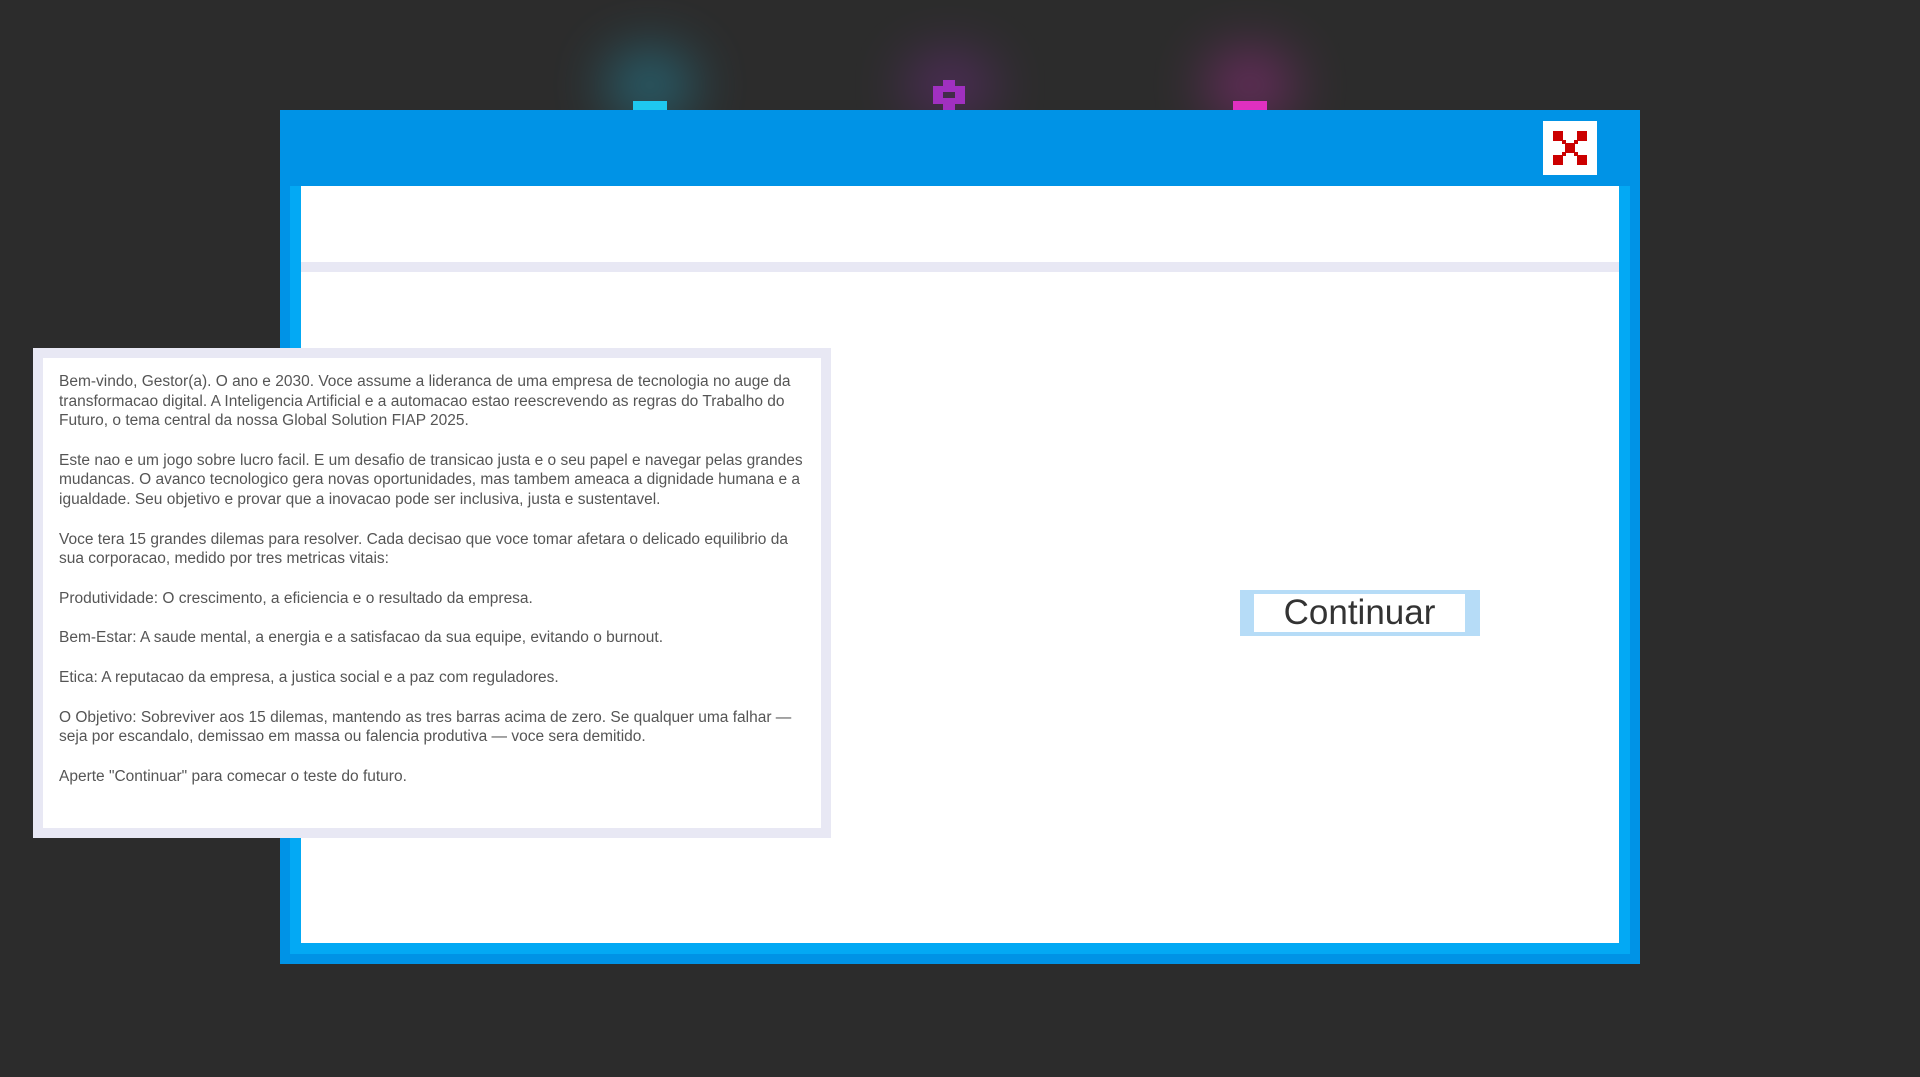 This screenshot has width=1920, height=1077. I want to click on continue-button: Continuar, so click(1360, 613).